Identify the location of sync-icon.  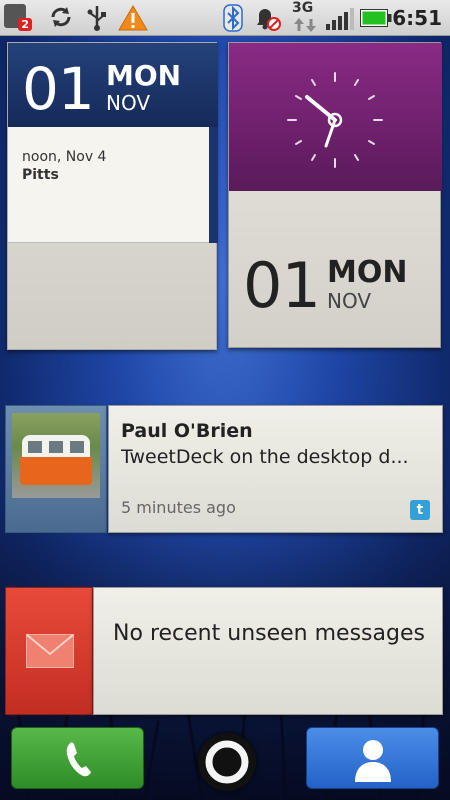
(61, 17).